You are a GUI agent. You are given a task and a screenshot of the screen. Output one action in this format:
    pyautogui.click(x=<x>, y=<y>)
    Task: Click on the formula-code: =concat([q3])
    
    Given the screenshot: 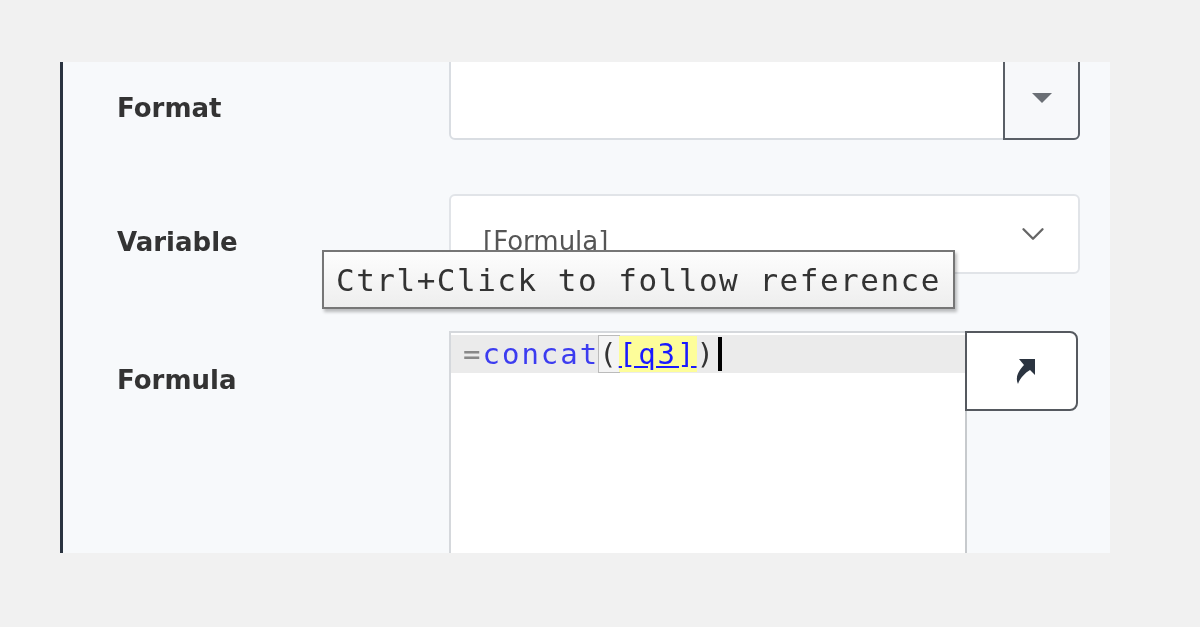 What is the action you would take?
    pyautogui.click(x=589, y=354)
    